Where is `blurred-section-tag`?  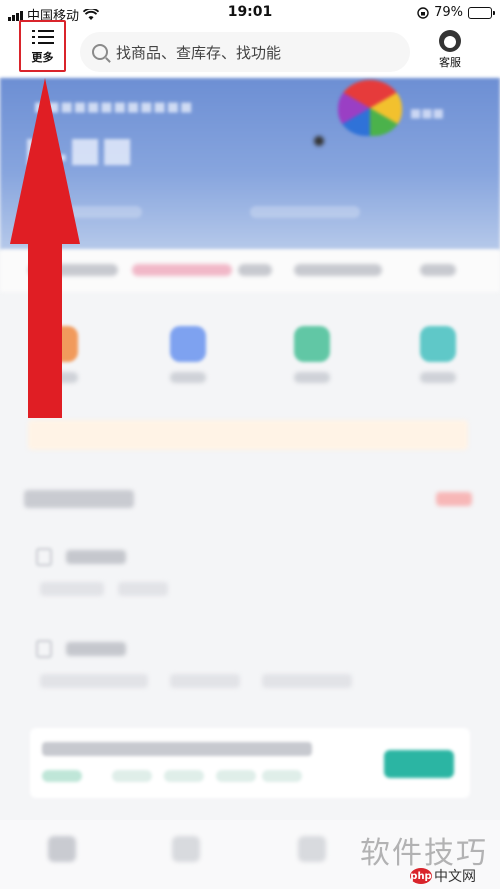 blurred-section-tag is located at coordinates (454, 499).